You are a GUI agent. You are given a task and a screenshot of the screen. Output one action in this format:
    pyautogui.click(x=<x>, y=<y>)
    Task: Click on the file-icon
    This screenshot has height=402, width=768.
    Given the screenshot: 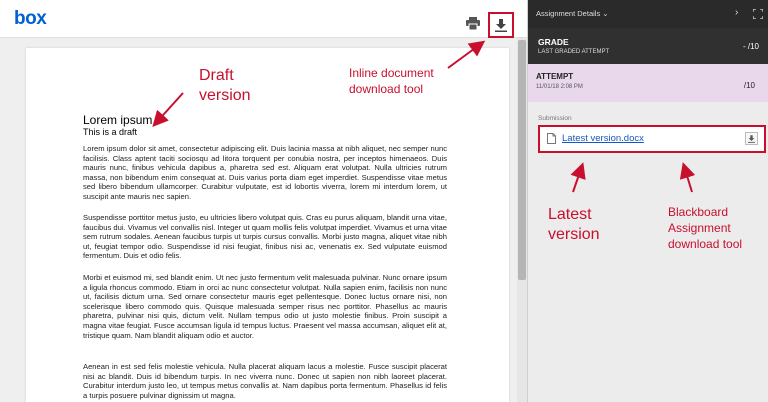 What is the action you would take?
    pyautogui.click(x=551, y=138)
    